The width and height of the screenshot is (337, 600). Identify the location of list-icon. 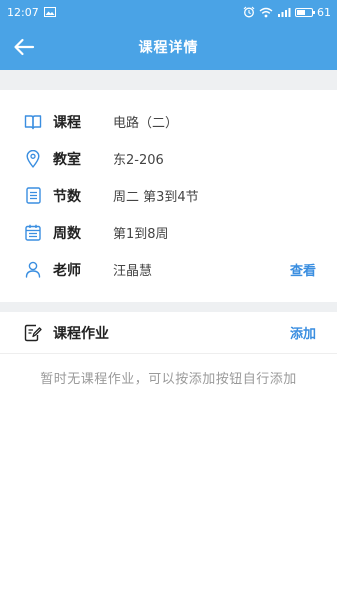
(33, 196).